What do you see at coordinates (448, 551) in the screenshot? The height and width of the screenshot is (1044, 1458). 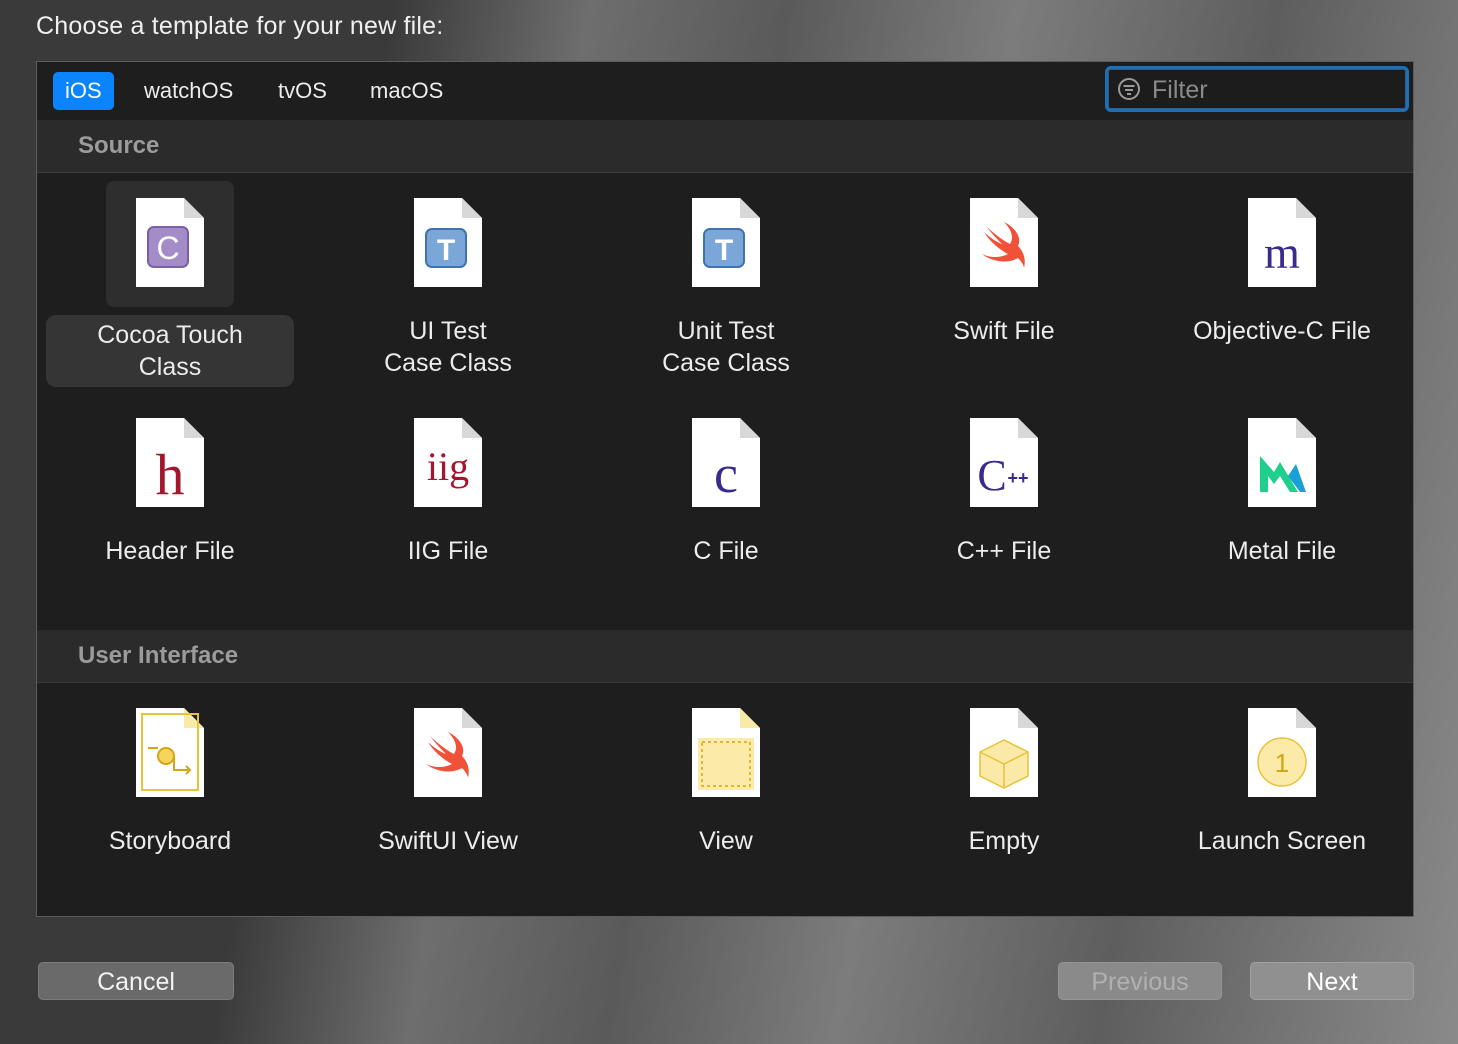 I see `template-label: IIG File` at bounding box center [448, 551].